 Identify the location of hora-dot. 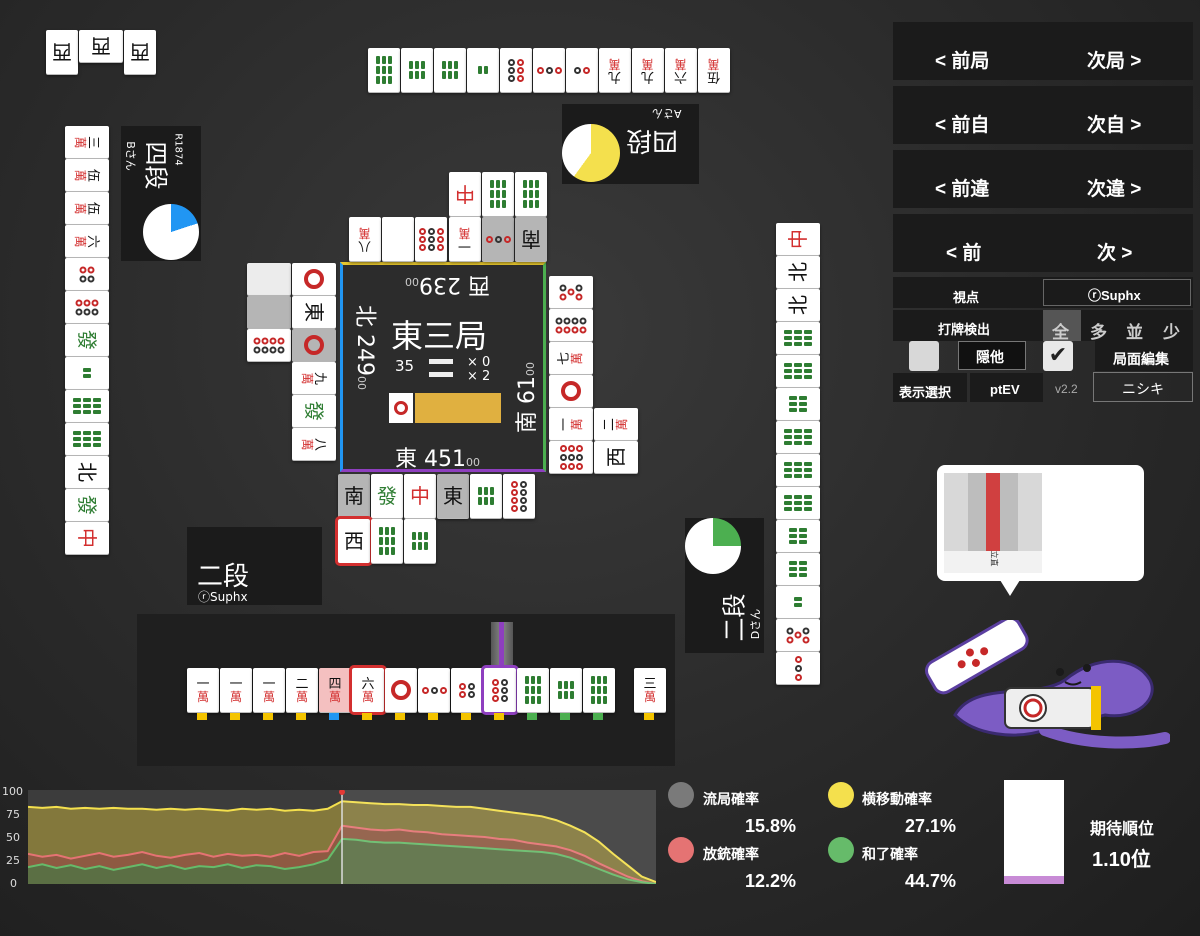
(841, 850).